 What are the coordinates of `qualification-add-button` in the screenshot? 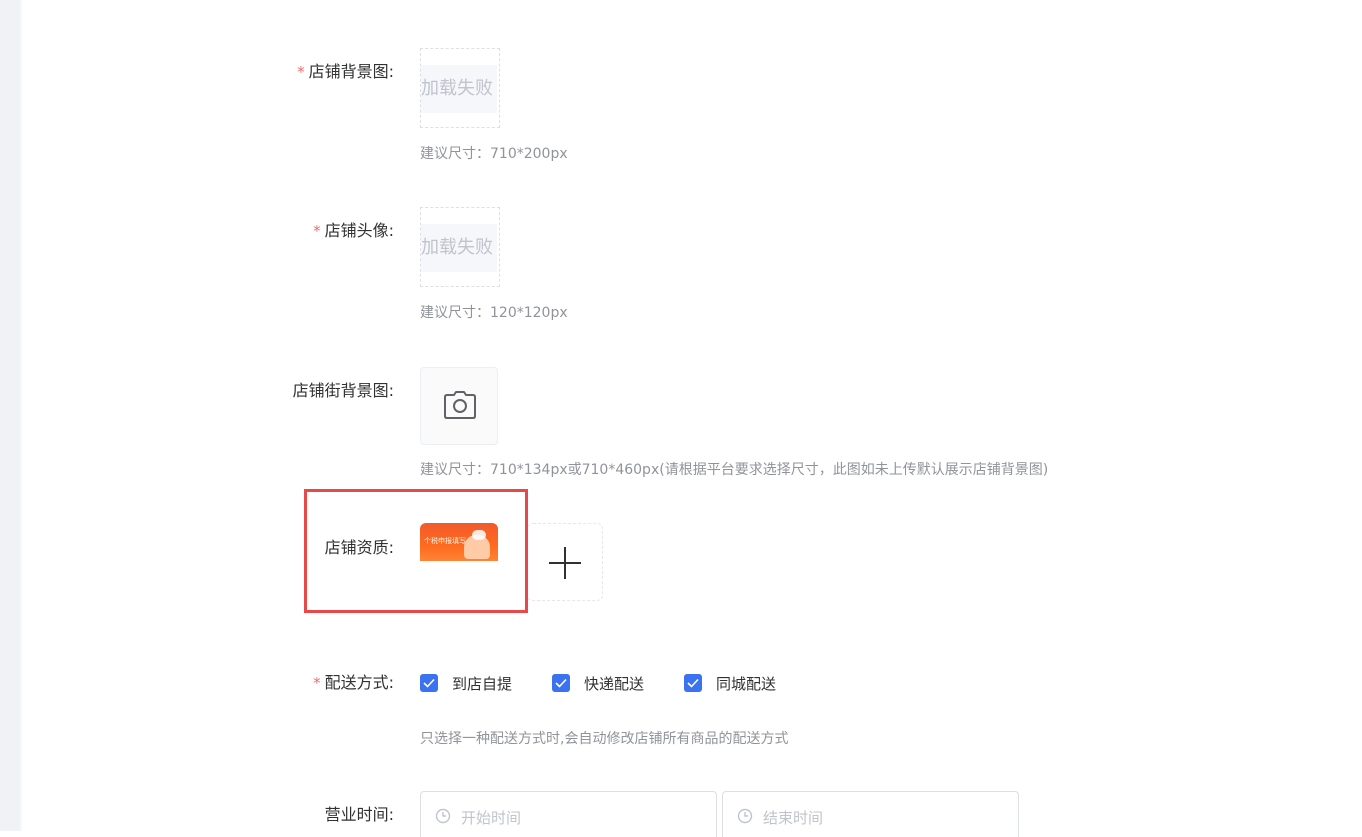 It's located at (565, 562).